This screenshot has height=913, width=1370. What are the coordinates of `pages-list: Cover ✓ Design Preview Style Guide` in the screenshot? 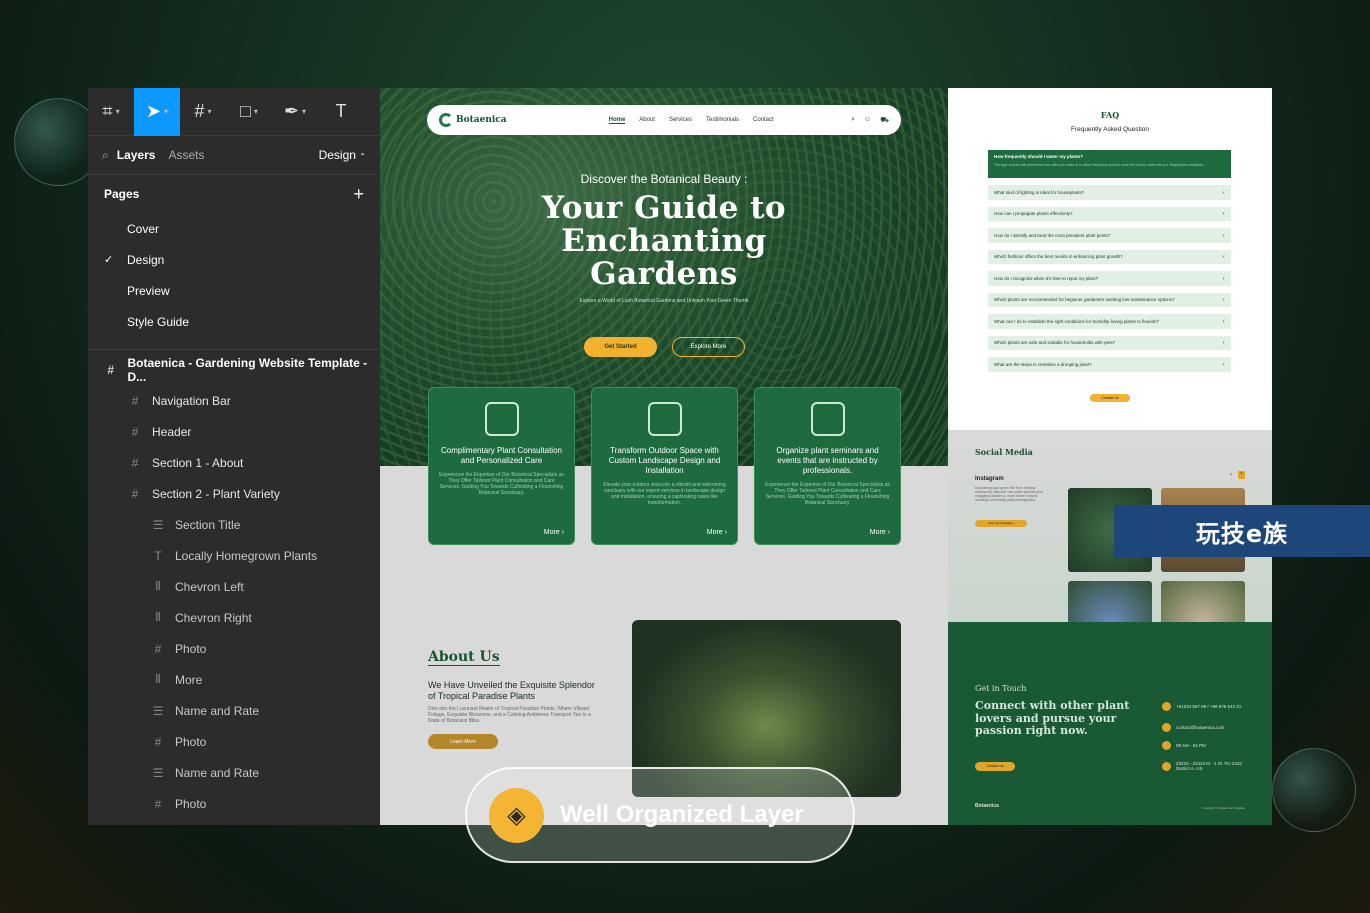 It's located at (234, 275).